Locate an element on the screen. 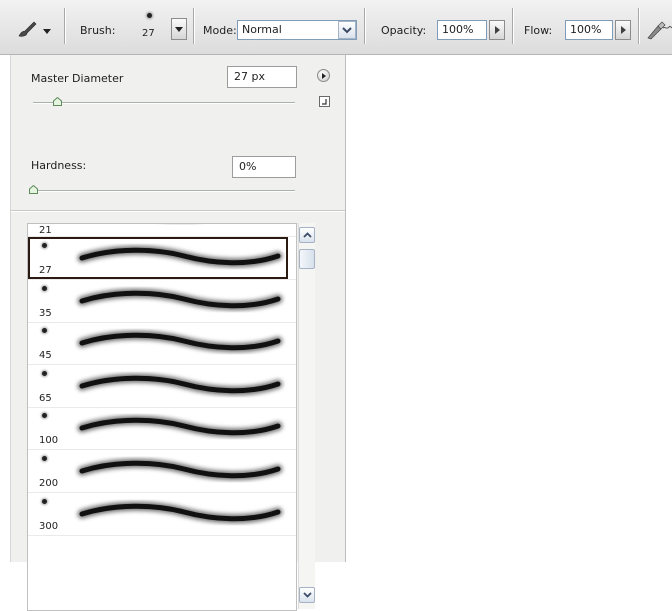  brush-size-label: 35 is located at coordinates (45, 313).